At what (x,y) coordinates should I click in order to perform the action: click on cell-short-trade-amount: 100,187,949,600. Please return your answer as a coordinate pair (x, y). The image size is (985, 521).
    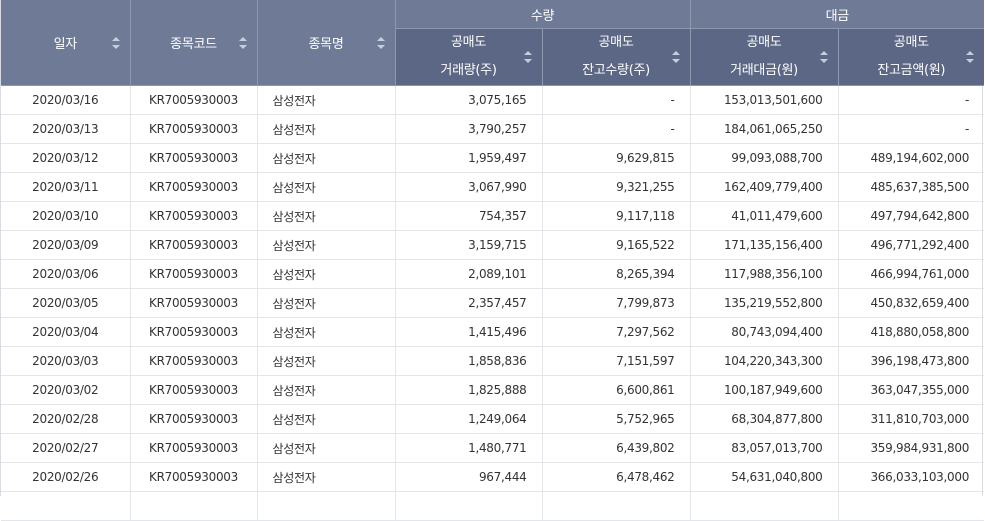
    Looking at the image, I should click on (764, 390).